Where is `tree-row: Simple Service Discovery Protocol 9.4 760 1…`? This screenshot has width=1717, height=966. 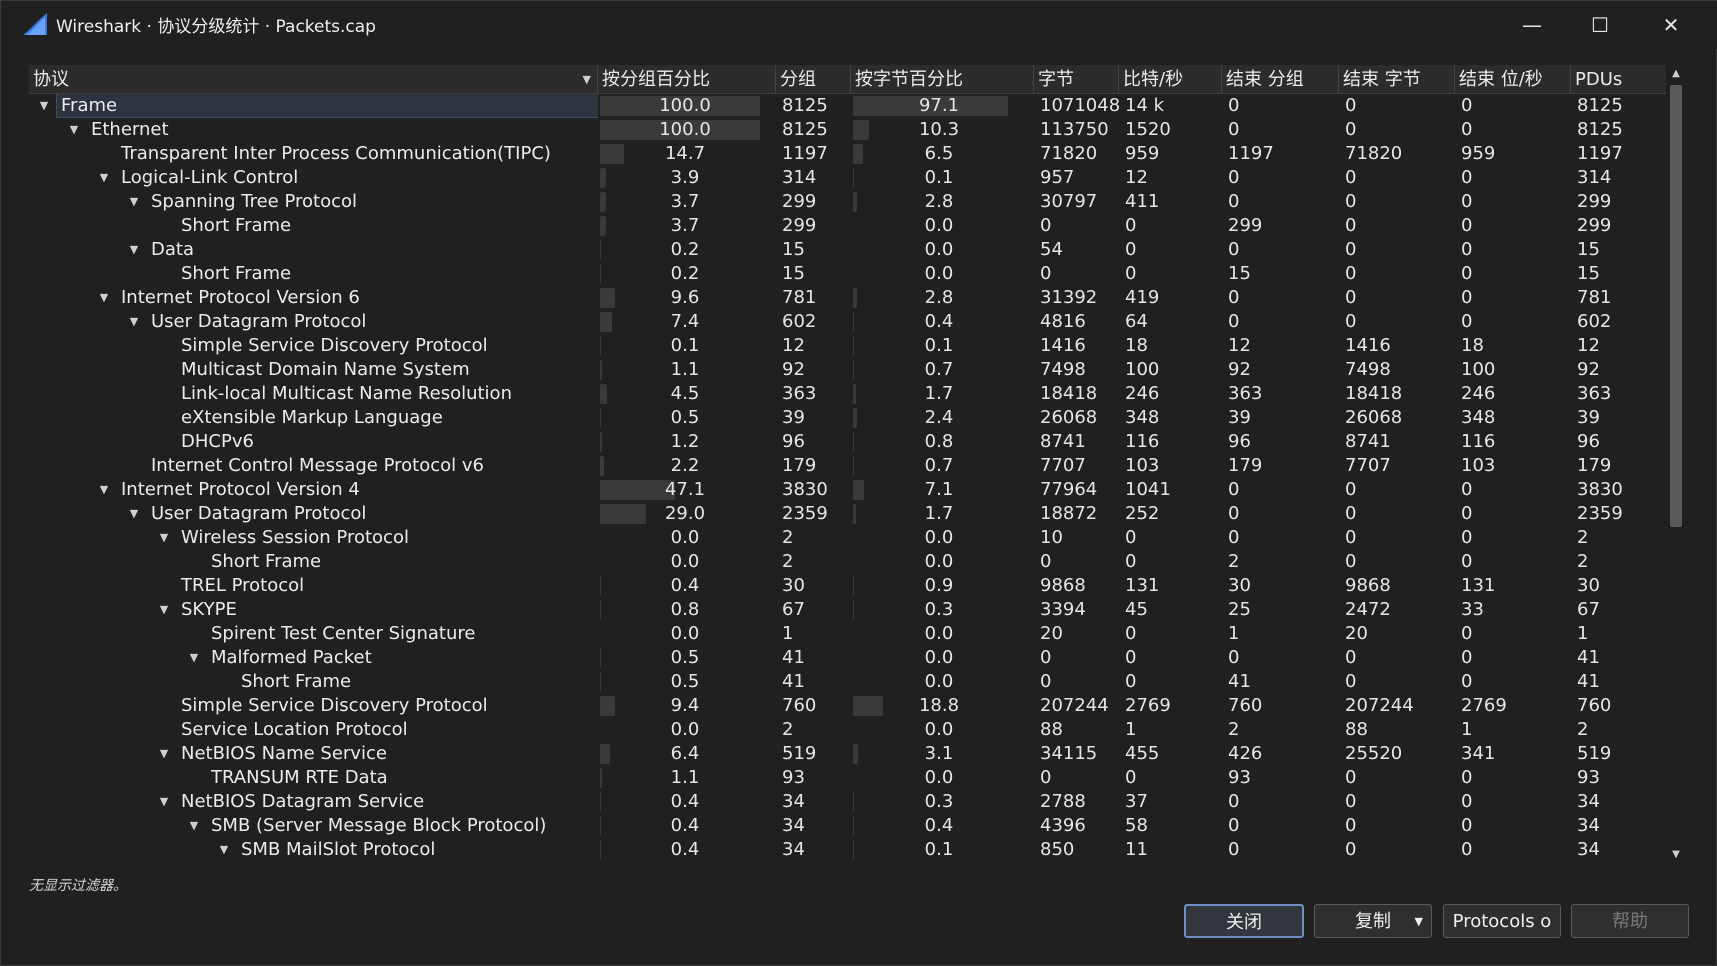
tree-row: Simple Service Discovery Protocol 9.4 760 1… is located at coordinates (849, 706).